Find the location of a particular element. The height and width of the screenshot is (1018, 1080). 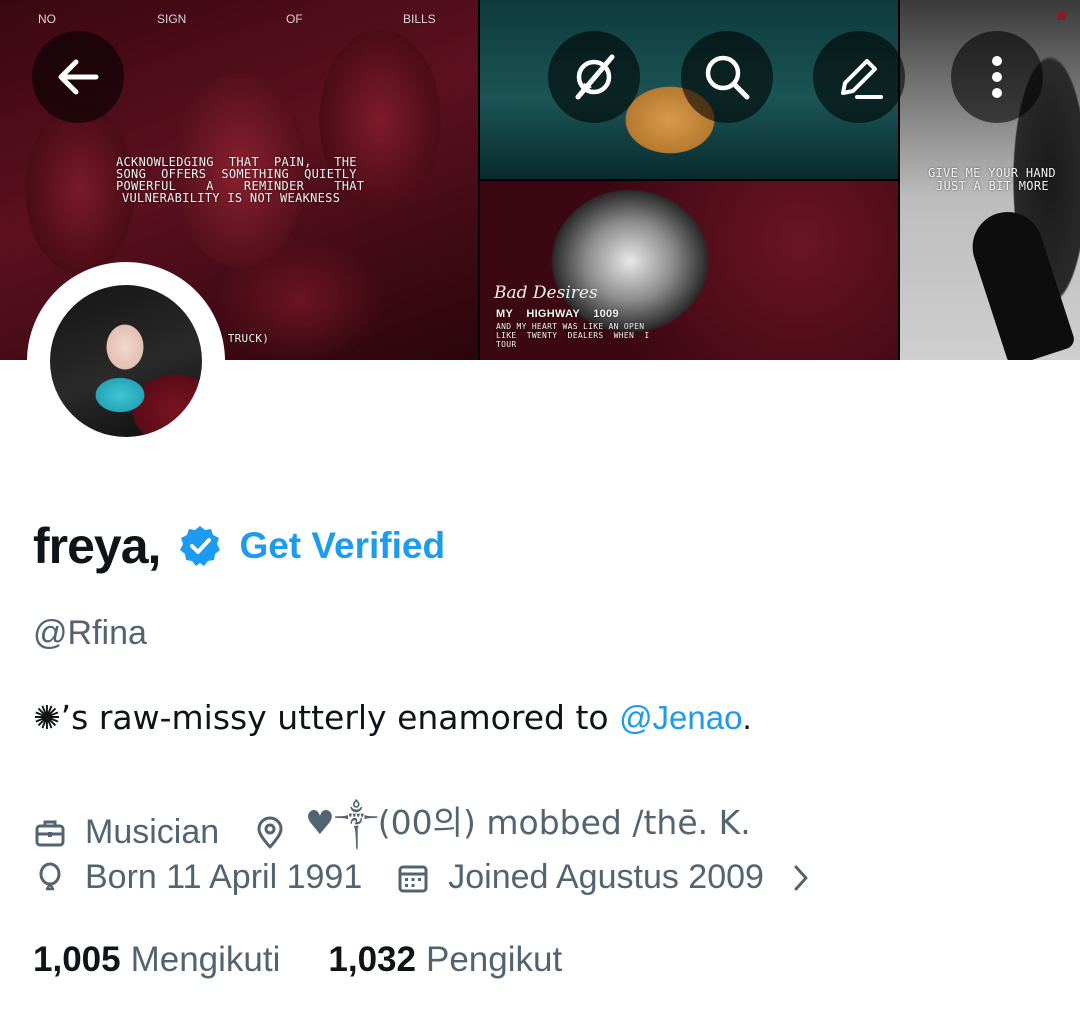

calendar-icon is located at coordinates (413, 878).